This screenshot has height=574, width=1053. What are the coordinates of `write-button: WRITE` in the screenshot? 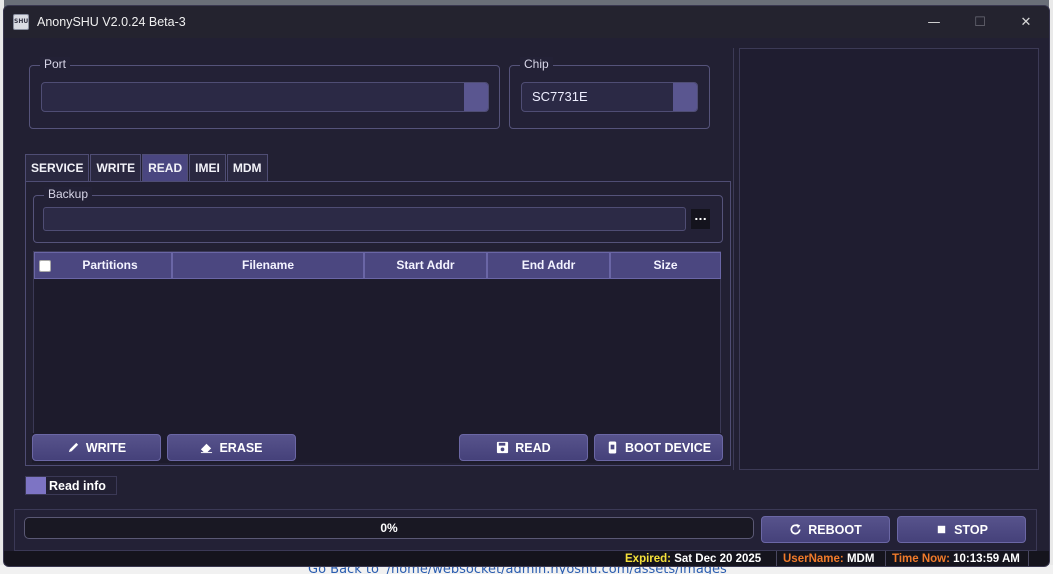 It's located at (96, 447).